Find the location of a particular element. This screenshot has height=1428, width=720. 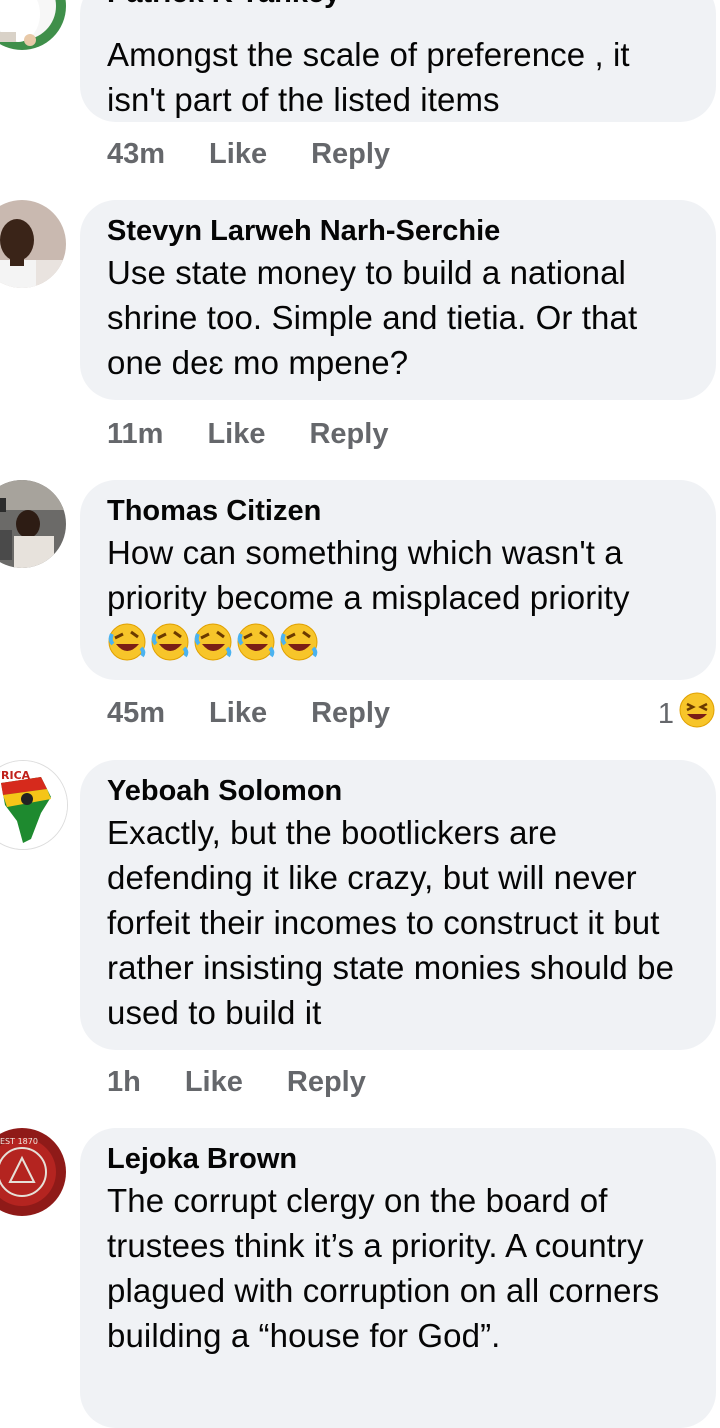

avatar-label: AFRICA is located at coordinates (15, 775).